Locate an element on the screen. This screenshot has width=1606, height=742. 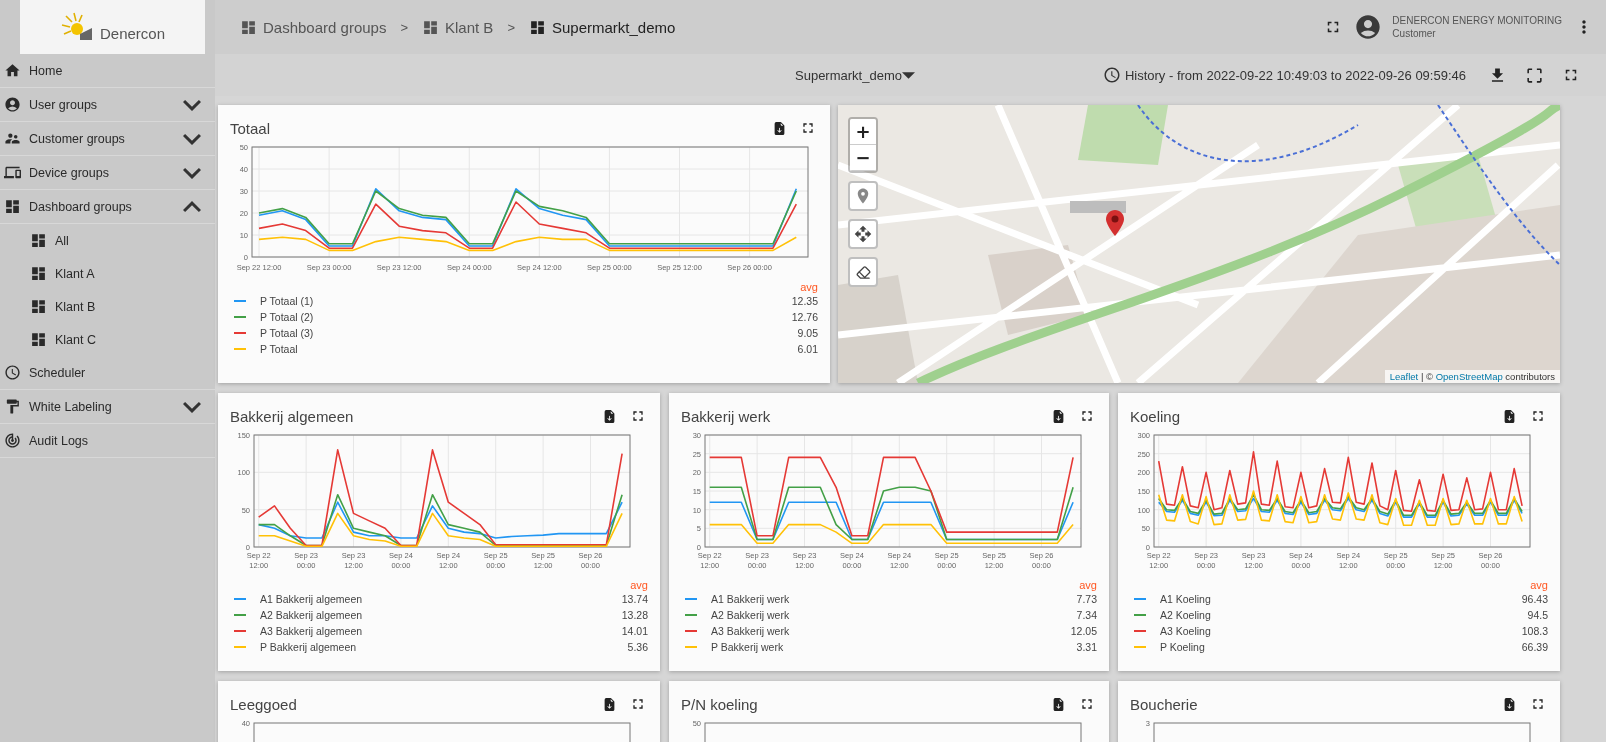
sidebar-item: Scheduler is located at coordinates (107, 373).